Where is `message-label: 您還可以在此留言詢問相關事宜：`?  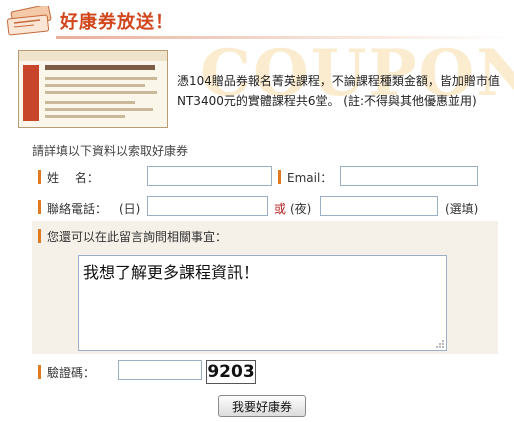 message-label: 您還可以在此留言詢問相關事宜： is located at coordinates (137, 237).